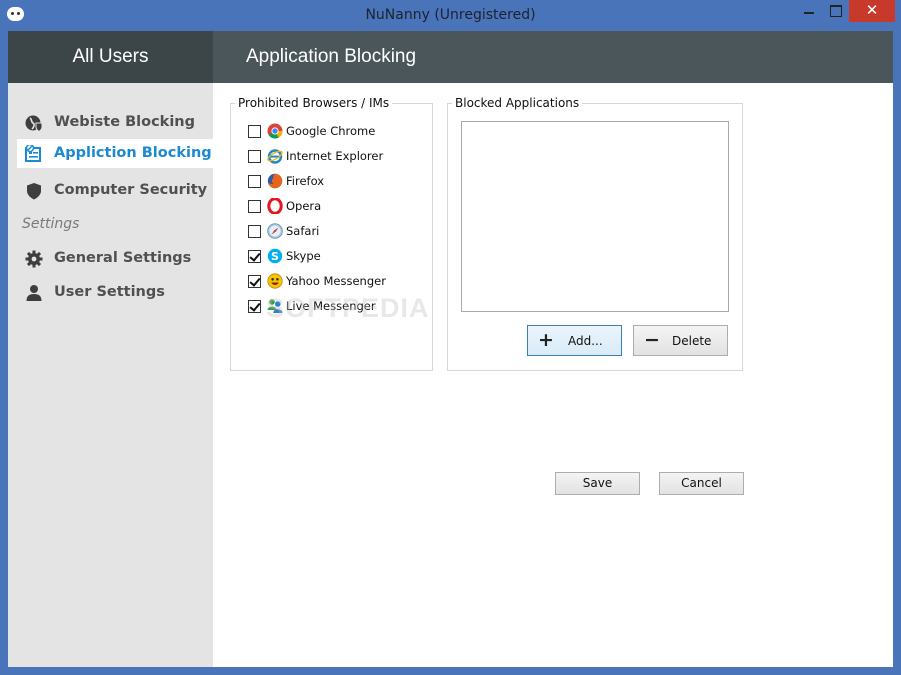 The width and height of the screenshot is (901, 675). I want to click on save-button: Save, so click(597, 483).